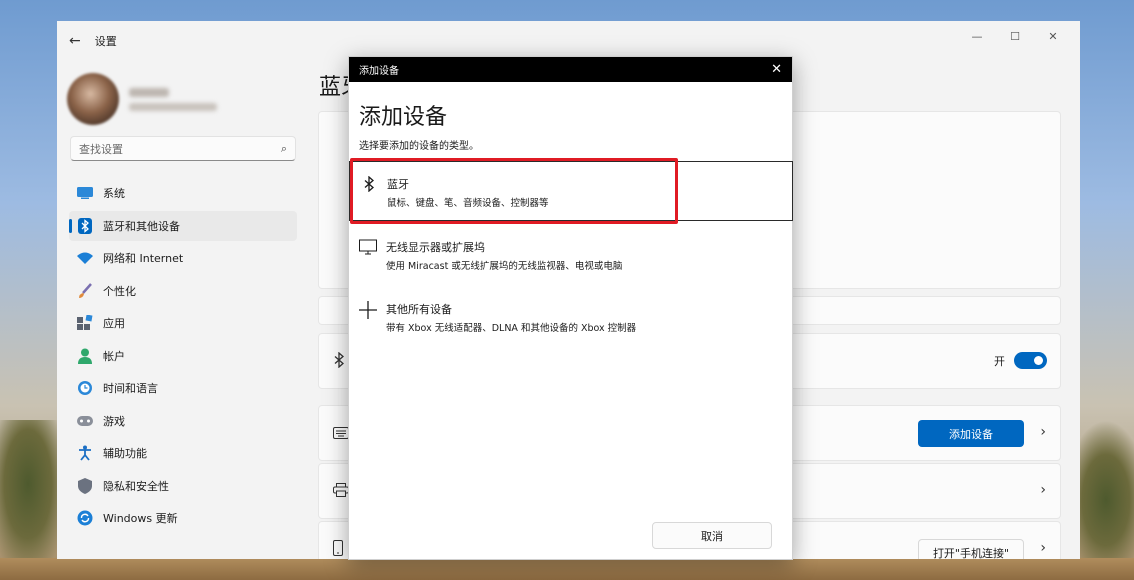 Image resolution: width=1134 pixels, height=580 pixels. What do you see at coordinates (435, 247) in the screenshot?
I see `option-title: 无线显示器或扩展坞` at bounding box center [435, 247].